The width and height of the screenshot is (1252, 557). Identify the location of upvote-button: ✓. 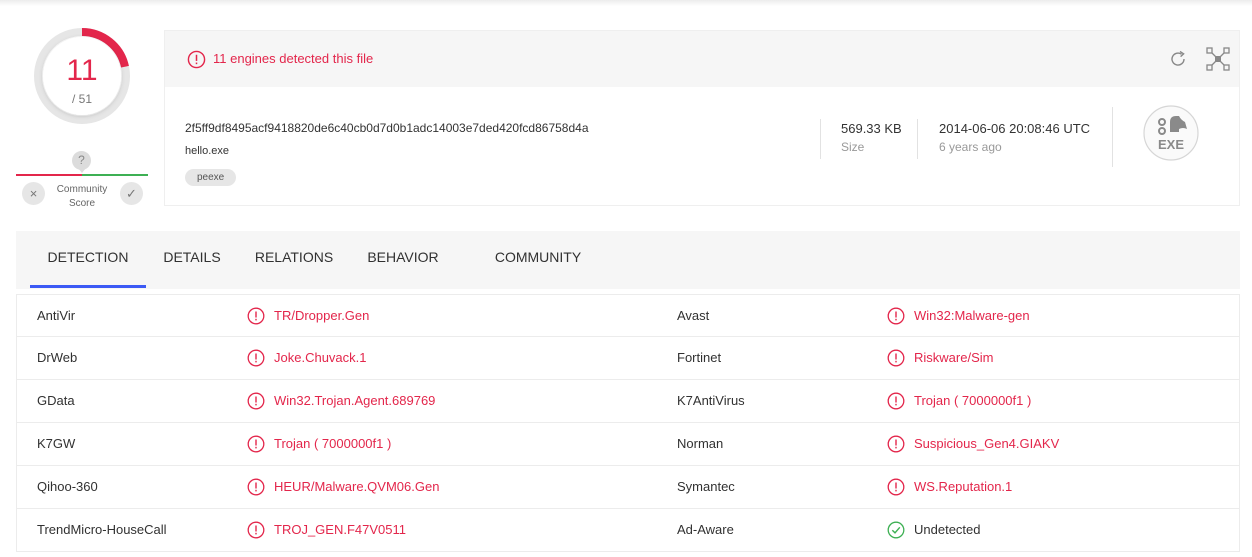
(131, 193).